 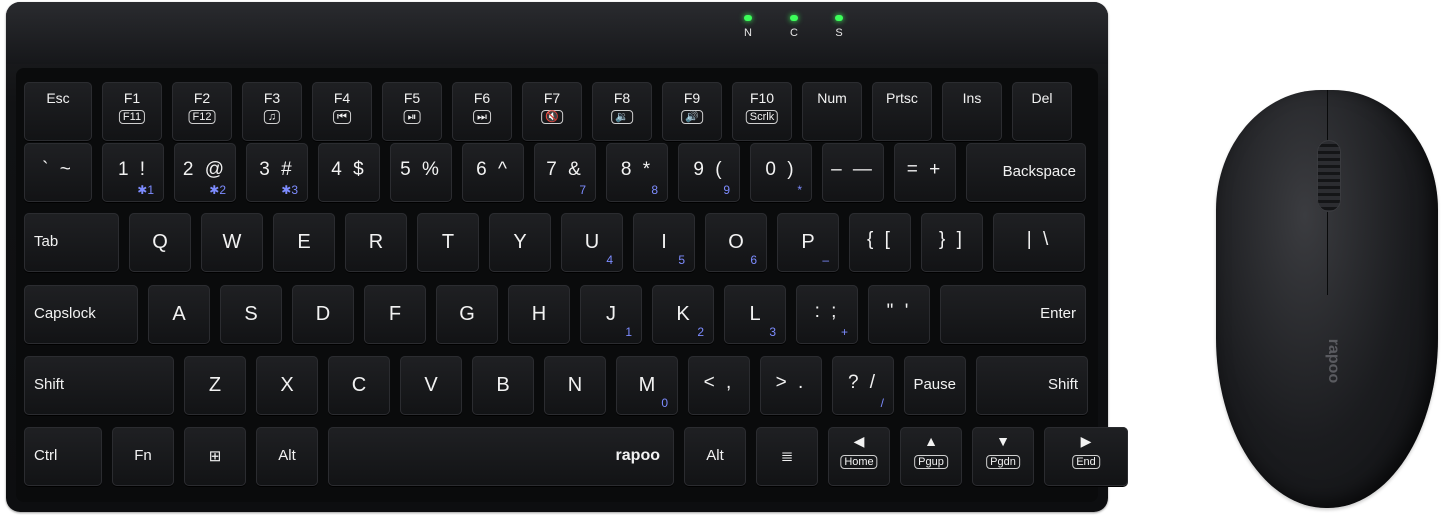 What do you see at coordinates (287, 456) in the screenshot?
I see `key-r6-3: Alt` at bounding box center [287, 456].